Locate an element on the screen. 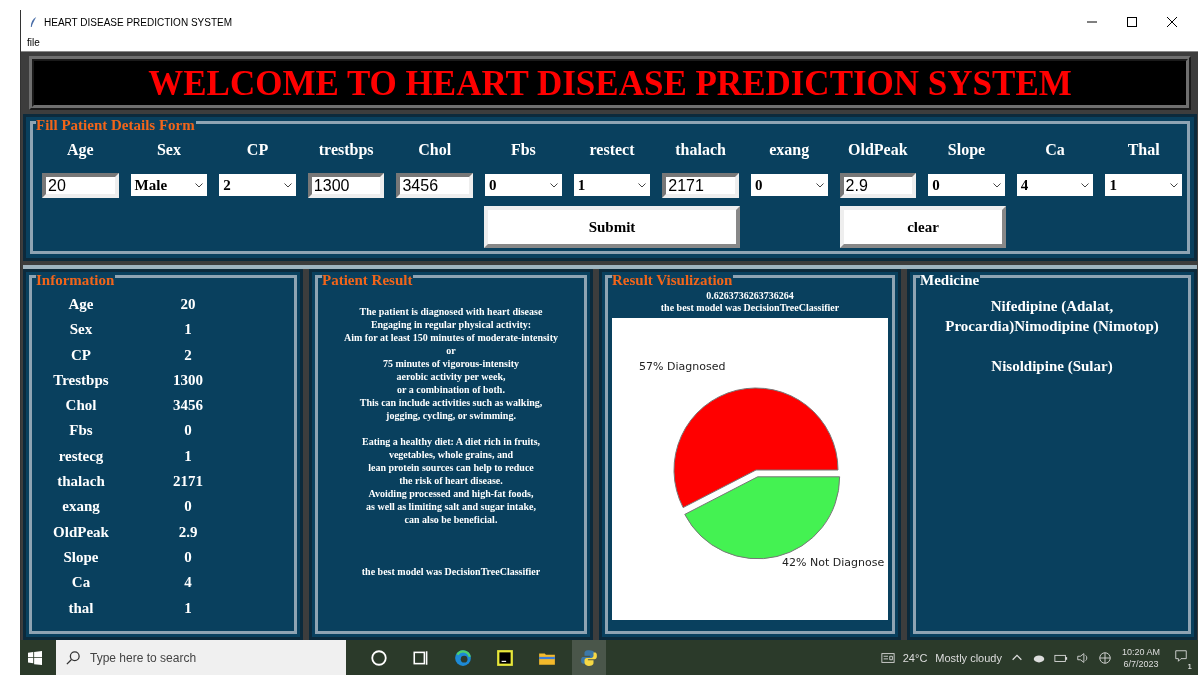 This screenshot has height=675, width=1198. field-label: Sex is located at coordinates (168, 150).